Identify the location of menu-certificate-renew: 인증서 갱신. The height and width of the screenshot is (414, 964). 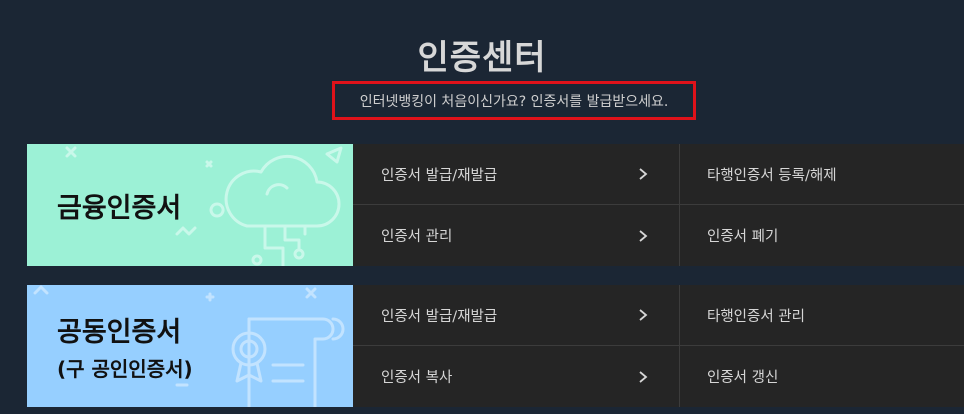
(822, 376).